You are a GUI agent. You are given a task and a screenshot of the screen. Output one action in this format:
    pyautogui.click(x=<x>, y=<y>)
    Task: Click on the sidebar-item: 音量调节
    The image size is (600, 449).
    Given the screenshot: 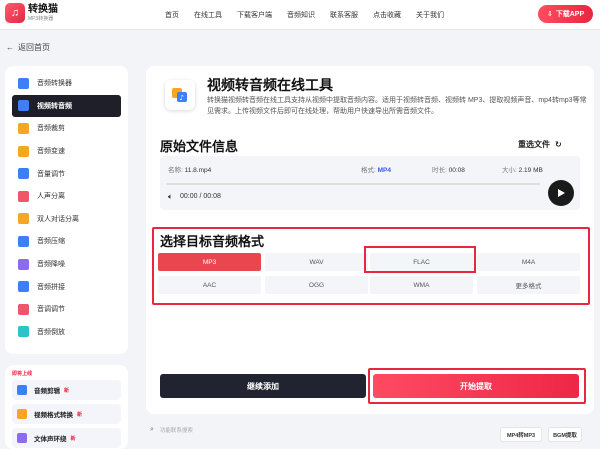 What is the action you would take?
    pyautogui.click(x=66, y=173)
    